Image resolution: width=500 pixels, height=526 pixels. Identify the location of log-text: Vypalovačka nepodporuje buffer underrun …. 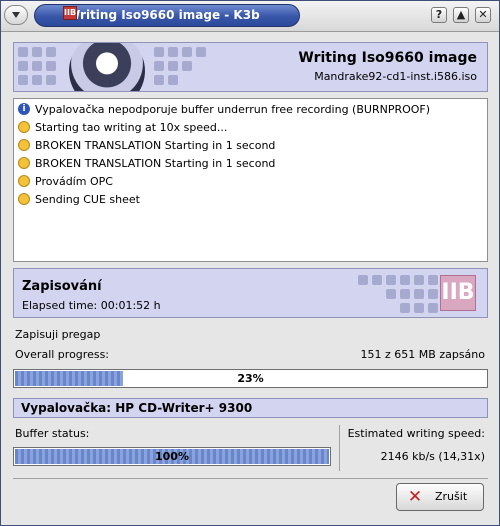
(233, 109).